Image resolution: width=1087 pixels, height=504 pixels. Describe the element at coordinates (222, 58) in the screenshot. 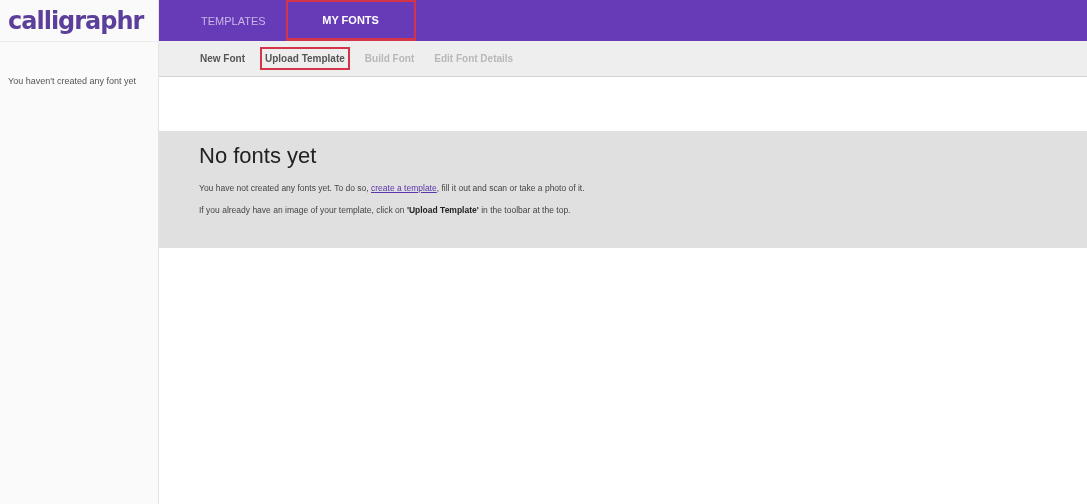

I see `toolbar-button: New Font` at that location.